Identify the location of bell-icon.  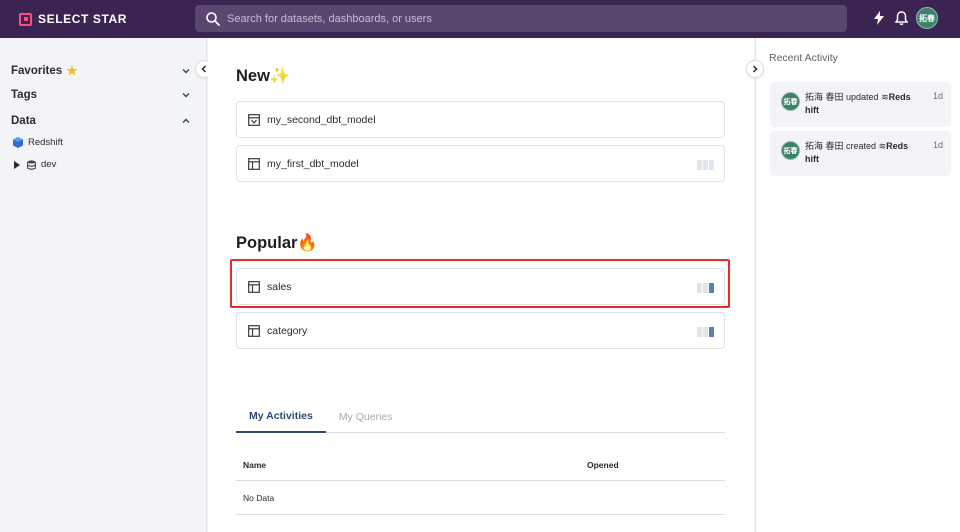
(901, 18).